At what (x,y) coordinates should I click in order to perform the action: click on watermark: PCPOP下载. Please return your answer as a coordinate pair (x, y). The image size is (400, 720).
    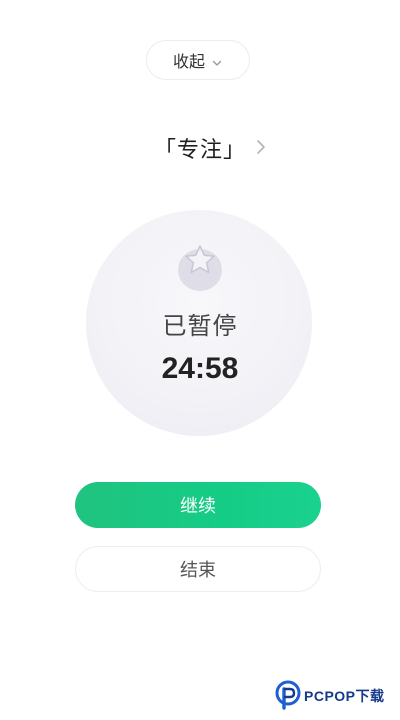
    Looking at the image, I should click on (336, 698).